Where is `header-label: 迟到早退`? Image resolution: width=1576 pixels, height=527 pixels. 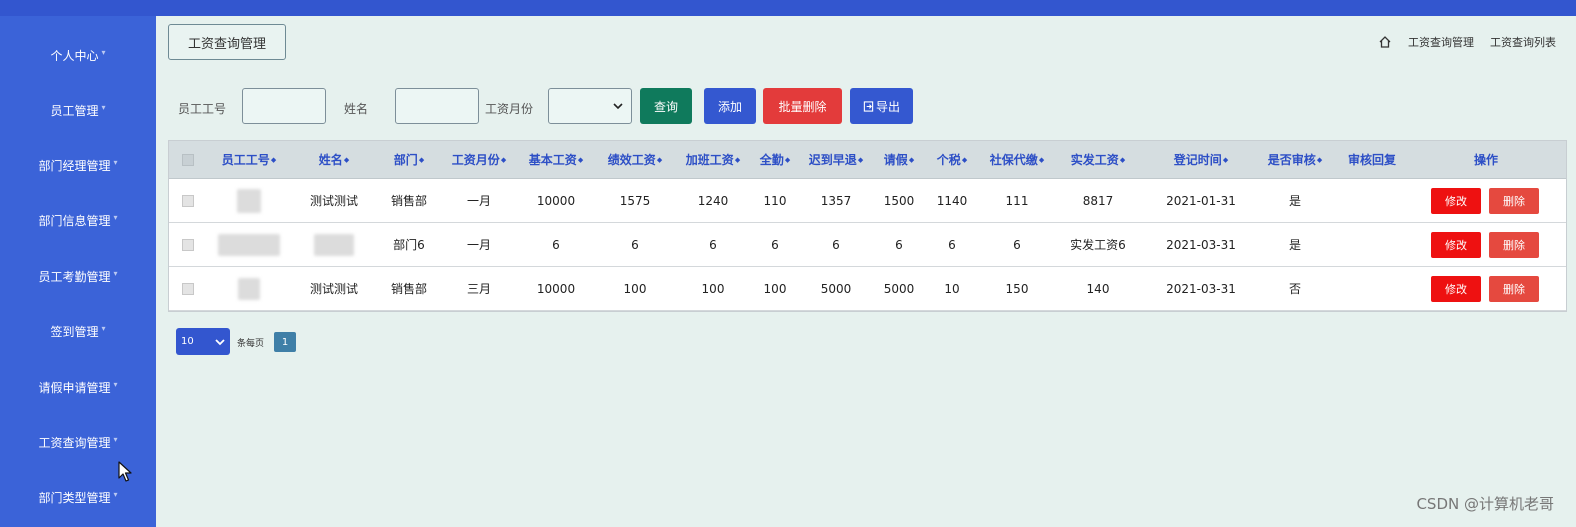 header-label: 迟到早退 is located at coordinates (832, 160).